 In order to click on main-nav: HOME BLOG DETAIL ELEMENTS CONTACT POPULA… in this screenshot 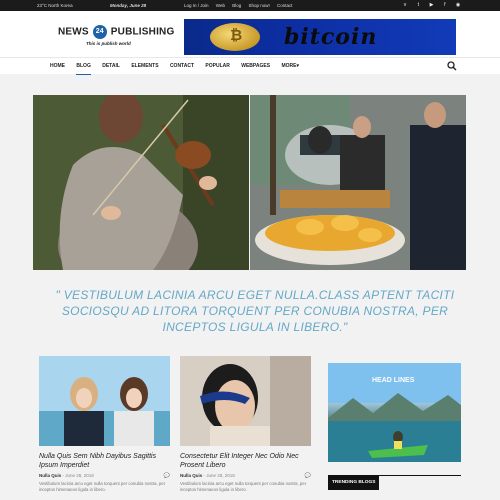, I will do `click(250, 66)`.